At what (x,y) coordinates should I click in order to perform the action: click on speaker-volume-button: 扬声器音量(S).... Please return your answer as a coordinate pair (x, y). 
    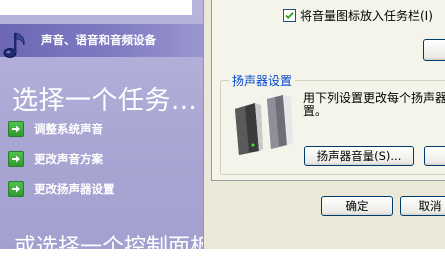
    Looking at the image, I should click on (359, 156).